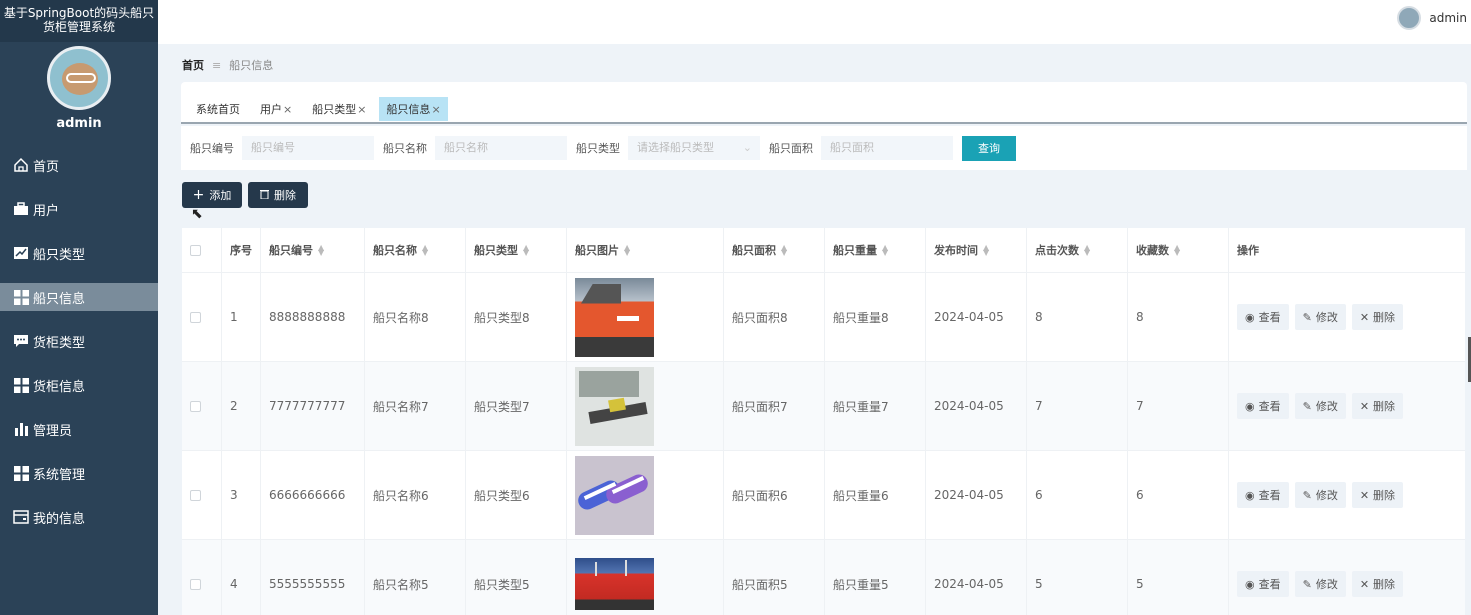  I want to click on tab-label: 用户, so click(271, 109).